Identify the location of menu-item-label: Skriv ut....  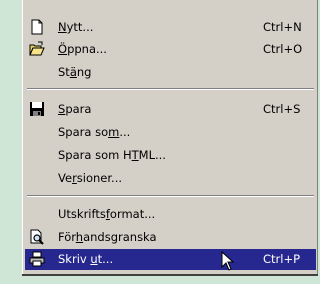
(86, 259).